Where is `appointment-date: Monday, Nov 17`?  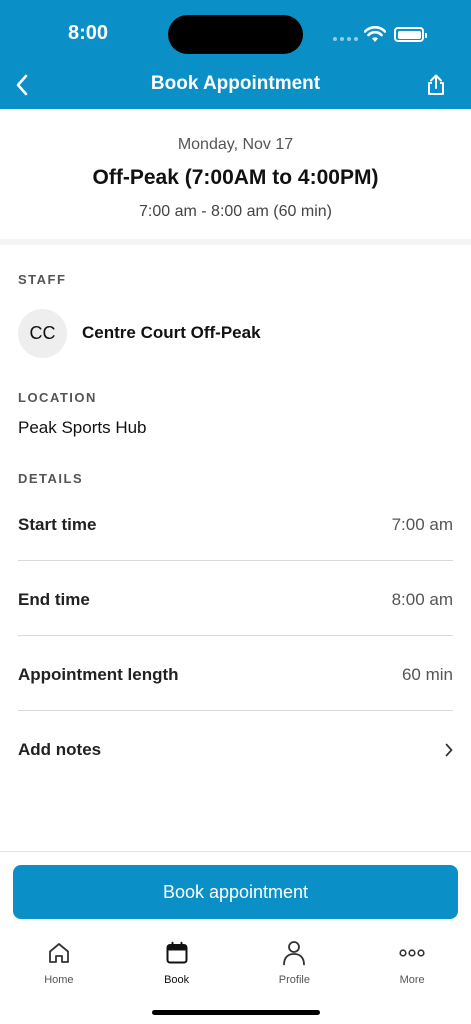
appointment-date: Monday, Nov 17 is located at coordinates (235, 144).